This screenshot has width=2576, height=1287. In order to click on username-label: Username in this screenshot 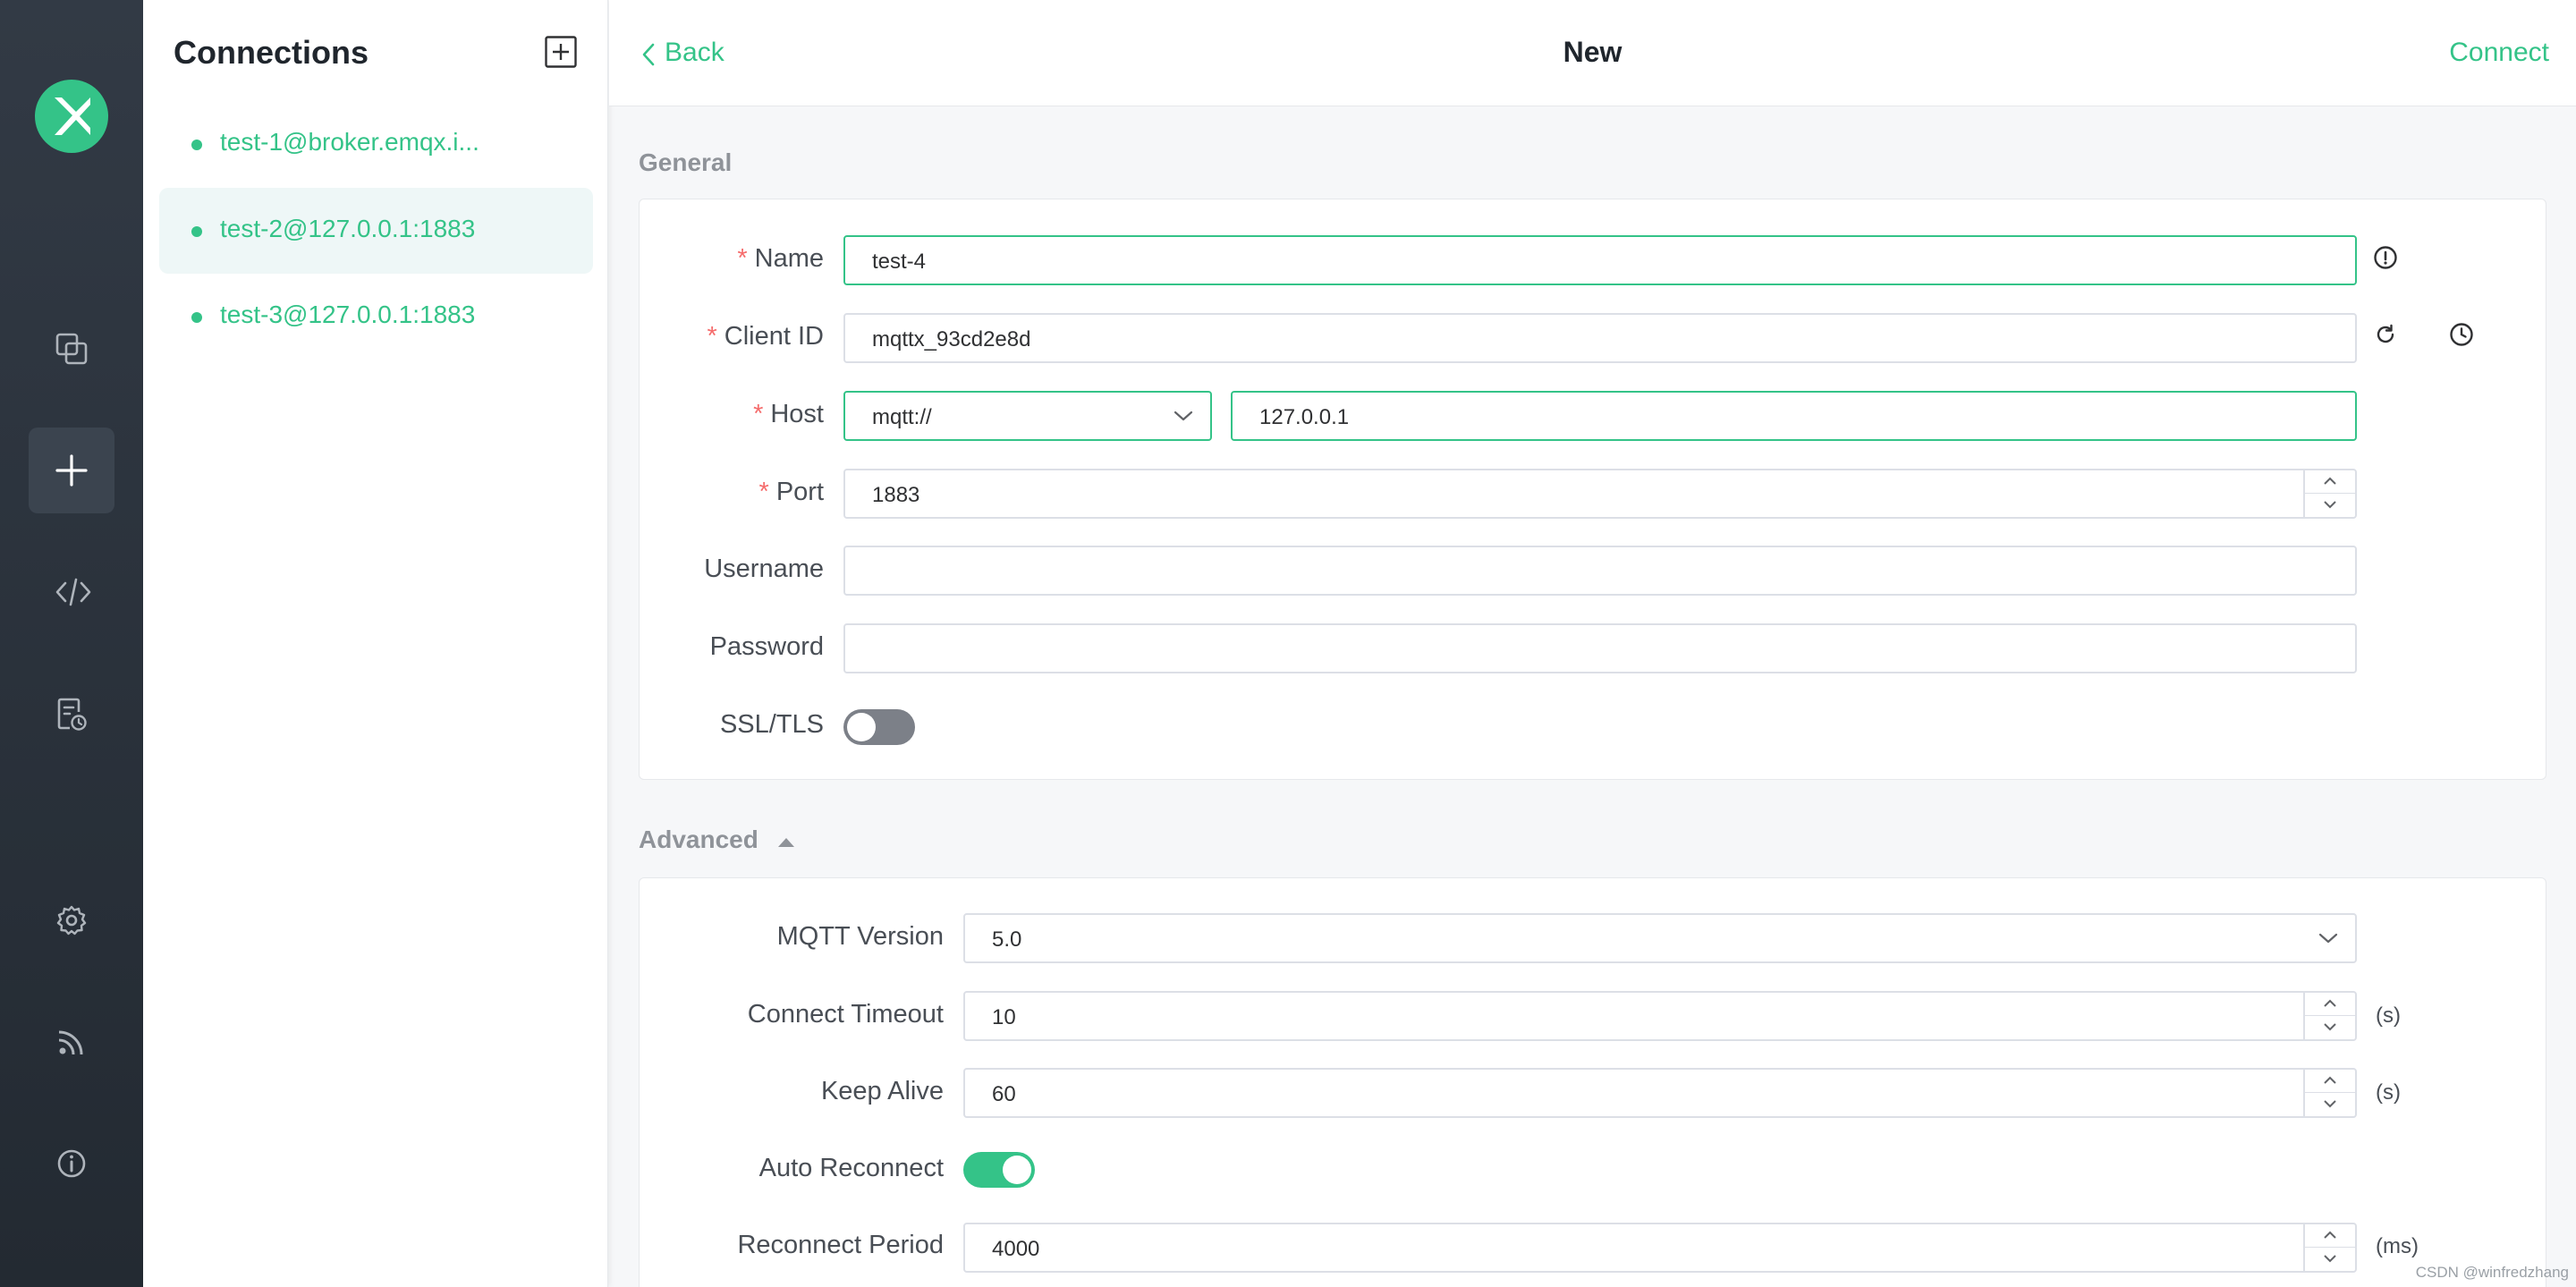, I will do `click(764, 569)`.